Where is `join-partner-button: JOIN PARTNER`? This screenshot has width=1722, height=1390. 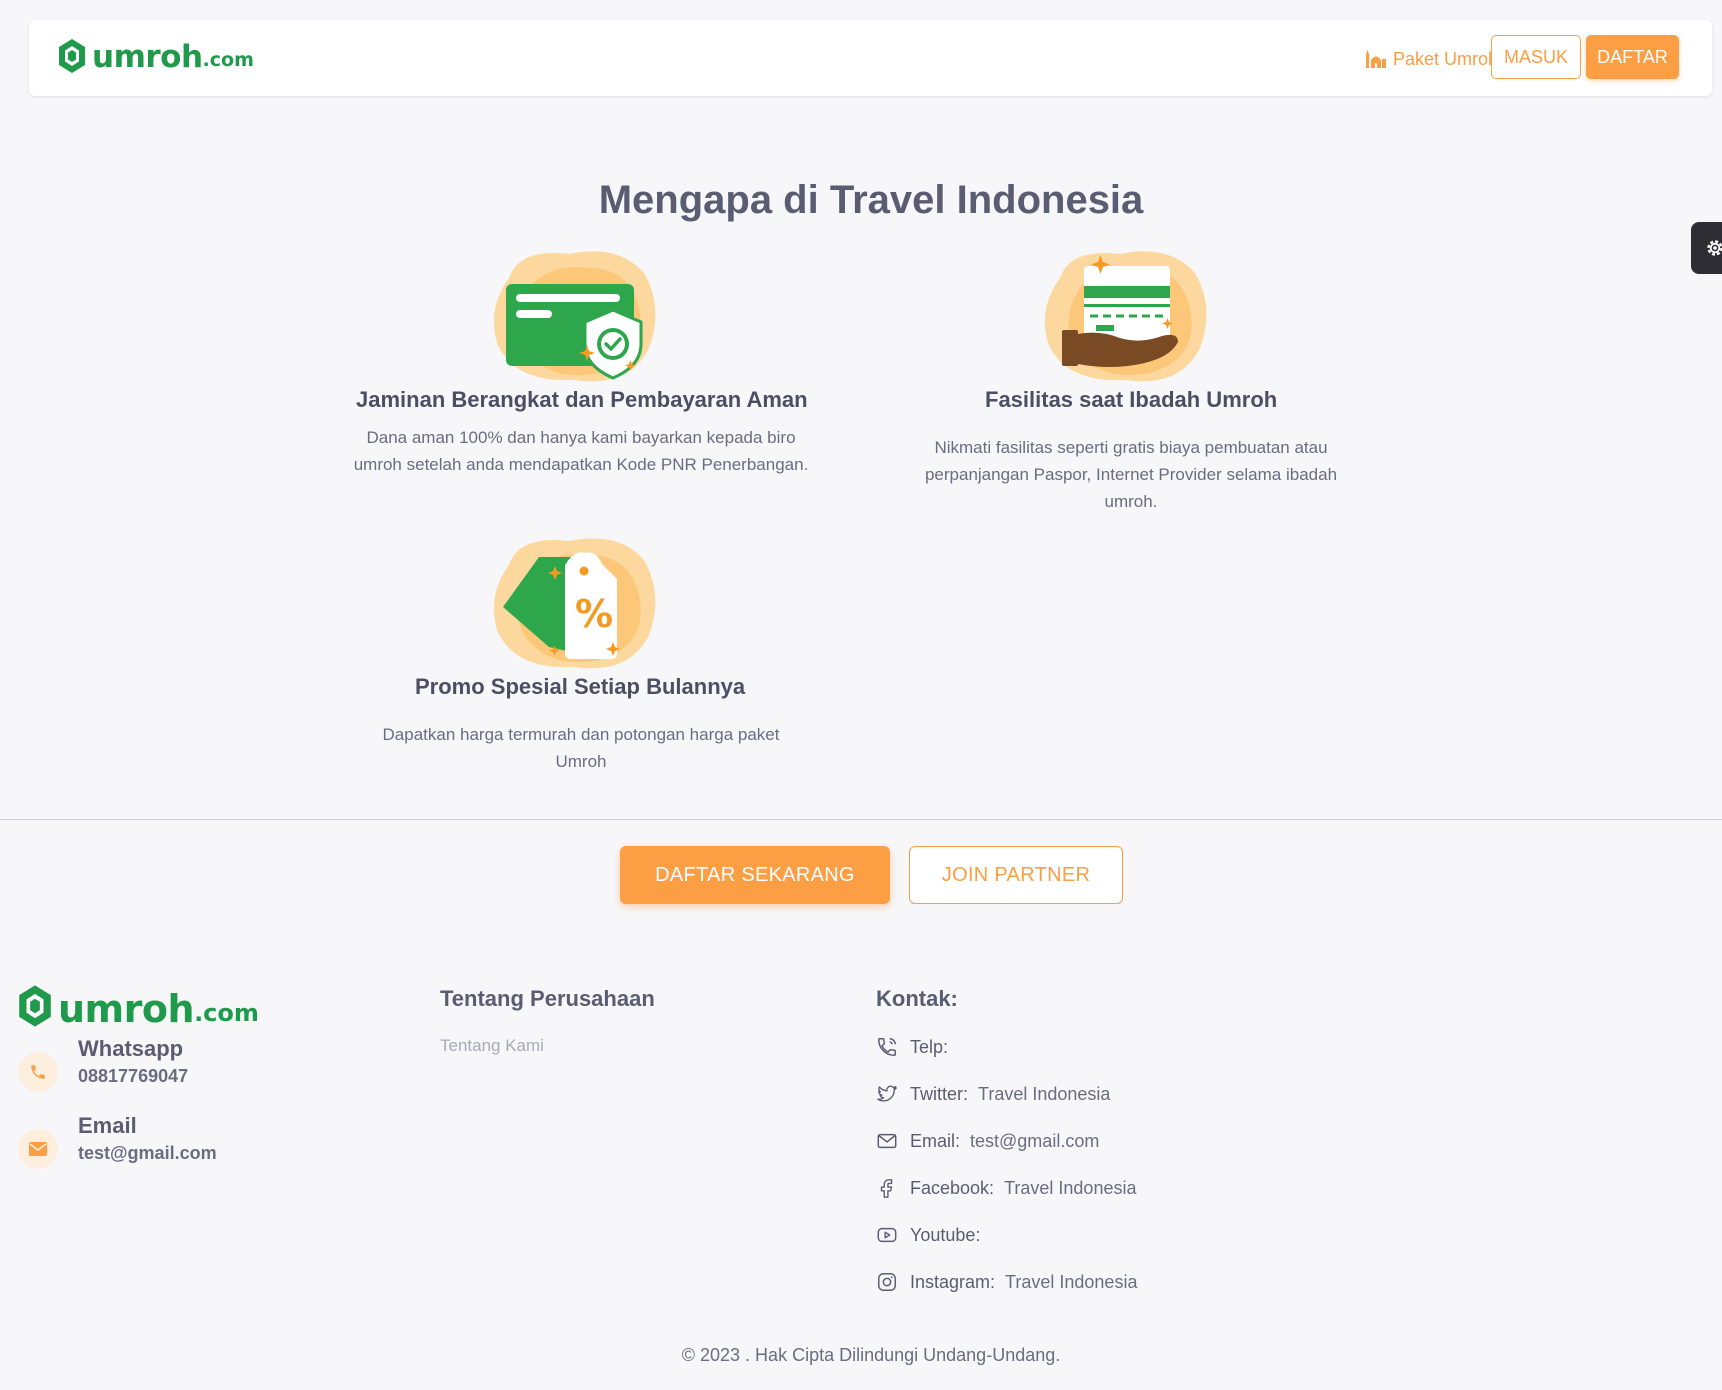 join-partner-button: JOIN PARTNER is located at coordinates (1016, 875).